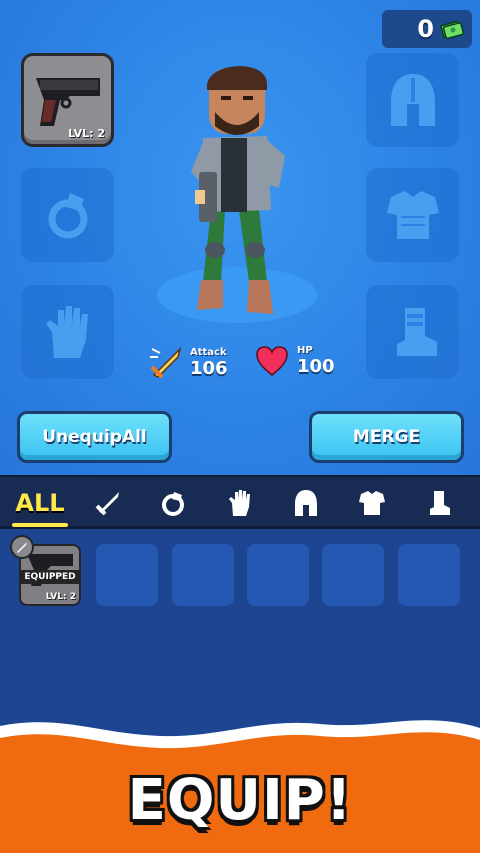 The width and height of the screenshot is (480, 853). I want to click on tab-weapons, so click(108, 503).